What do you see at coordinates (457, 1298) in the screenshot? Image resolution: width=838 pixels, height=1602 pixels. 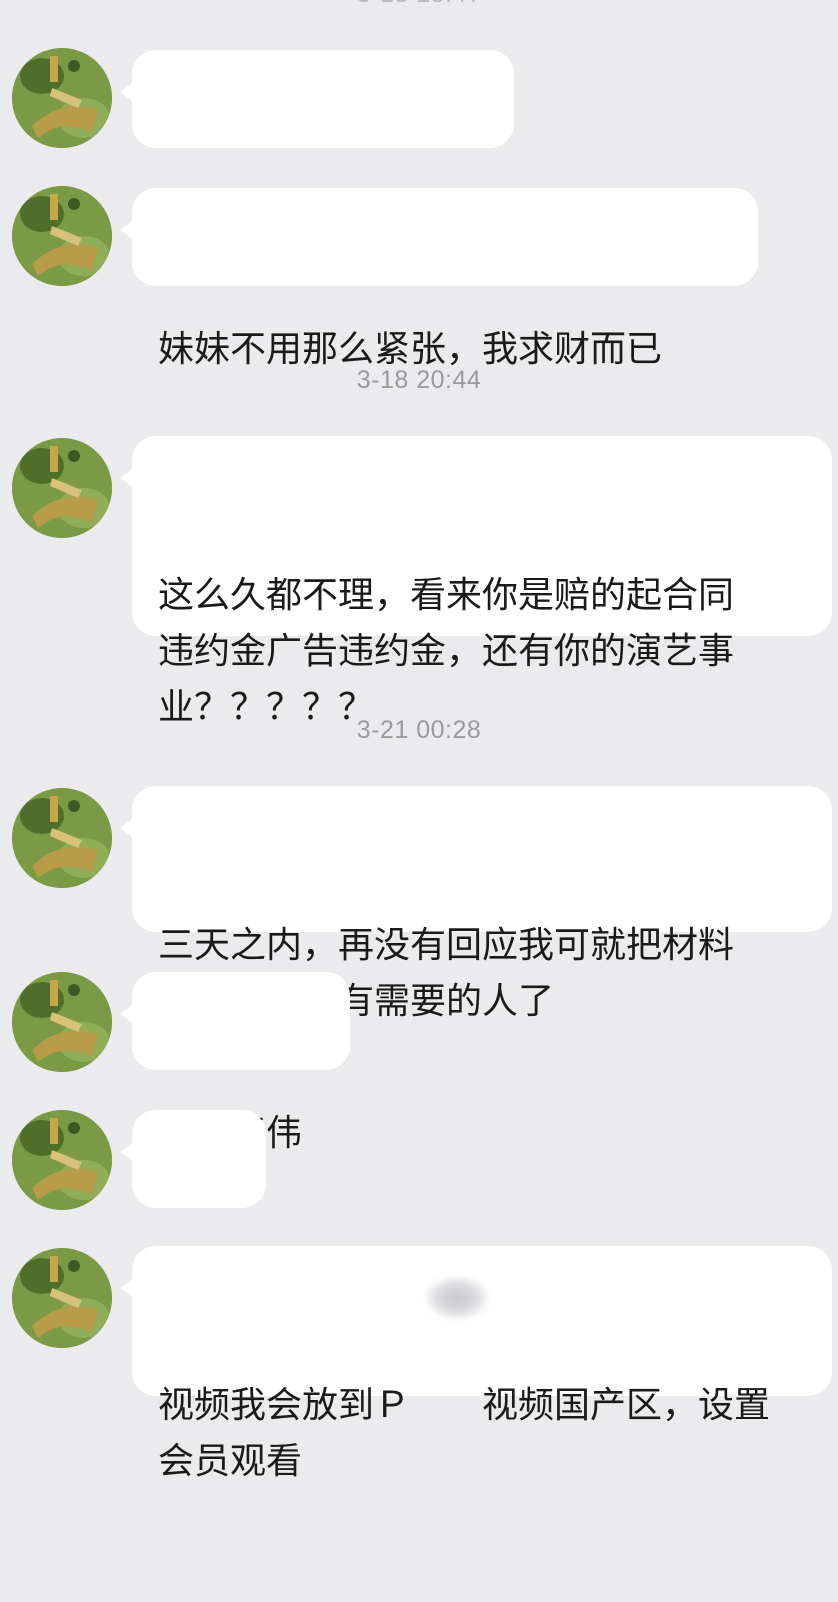 I see `censor-blur` at bounding box center [457, 1298].